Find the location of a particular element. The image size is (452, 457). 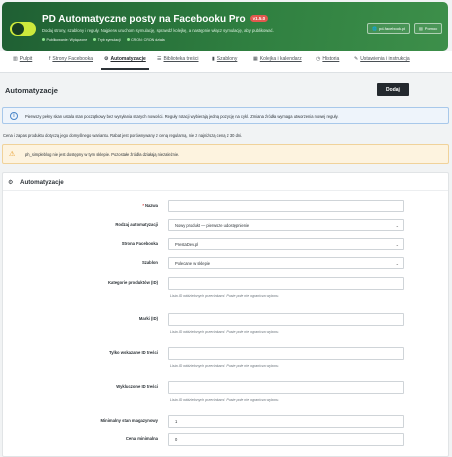

tab-settings: ✎ Ustawienia i instrukcja is located at coordinates (382, 59).